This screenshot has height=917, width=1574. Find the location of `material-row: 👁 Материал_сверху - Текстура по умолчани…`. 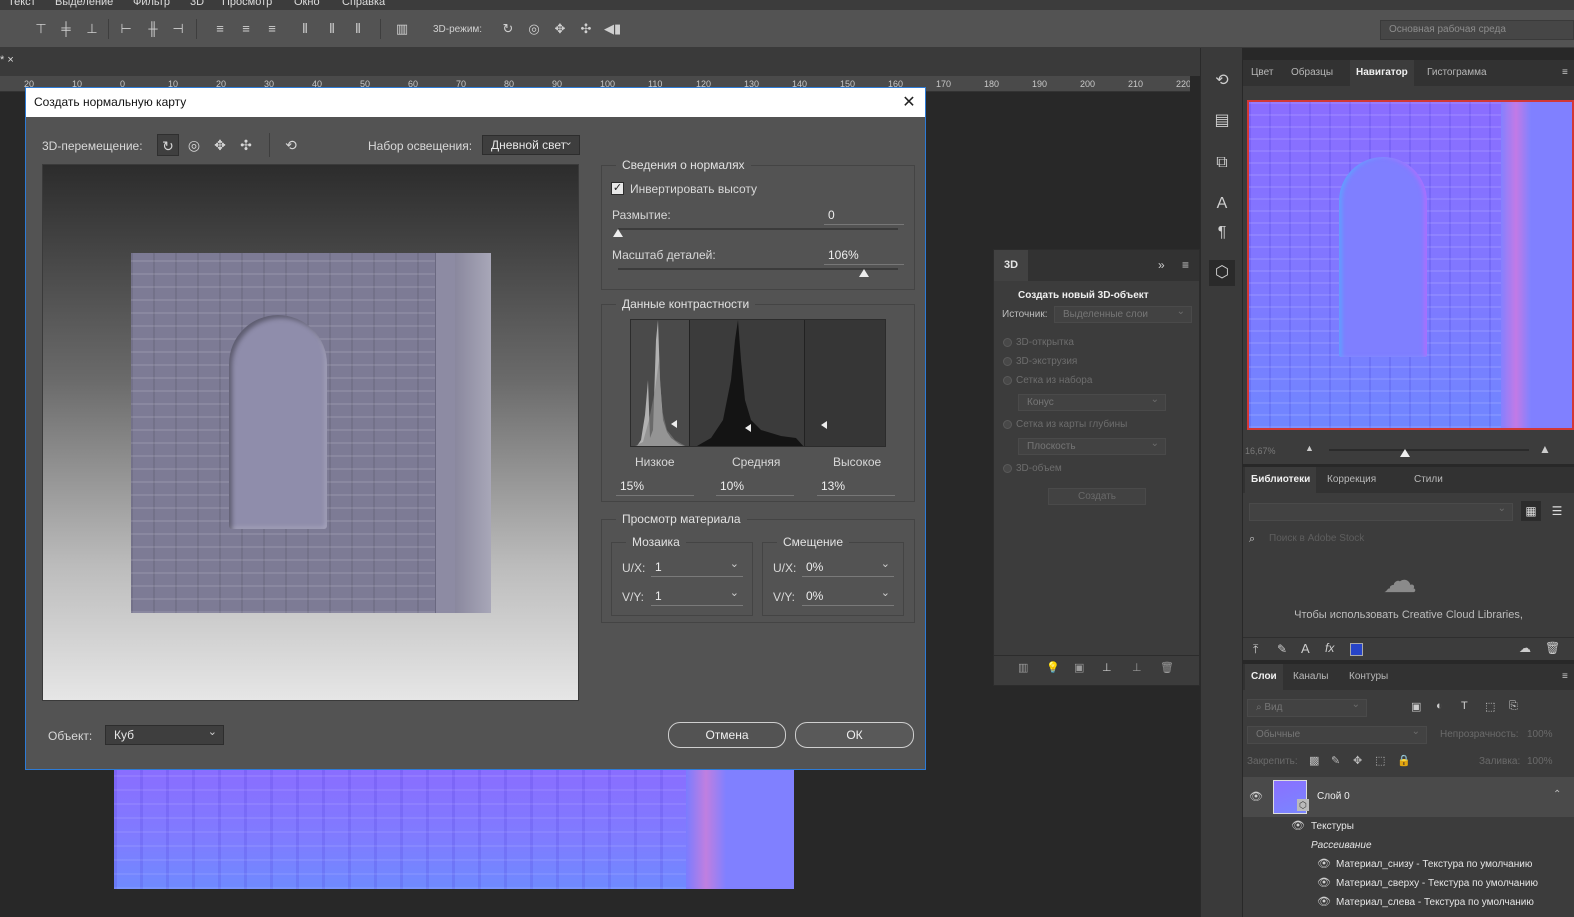

material-row: 👁 Материал_сверху - Текстура по умолчани… is located at coordinates (1408, 883).